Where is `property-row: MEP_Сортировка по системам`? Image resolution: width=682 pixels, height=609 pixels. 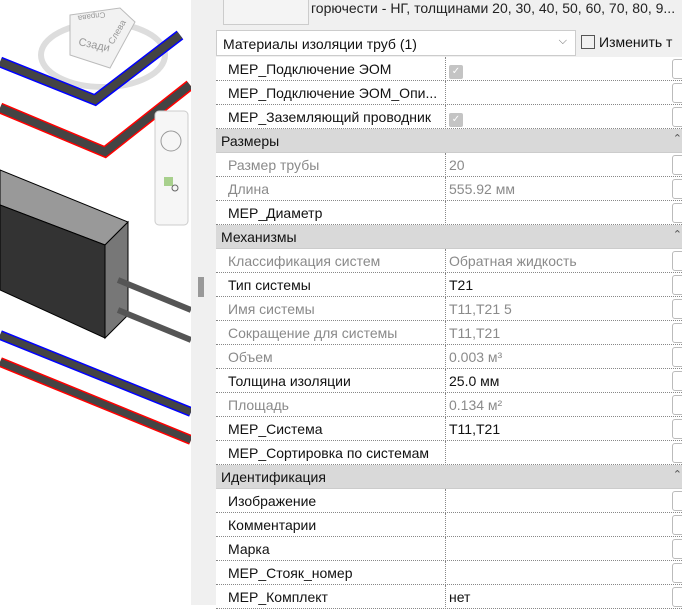 property-row: MEP_Сортировка по системам is located at coordinates (449, 453).